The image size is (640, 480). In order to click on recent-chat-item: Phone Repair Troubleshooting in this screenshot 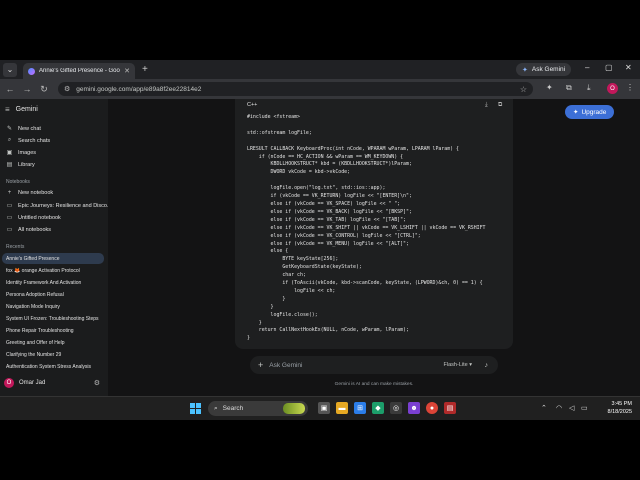, I will do `click(53, 330)`.